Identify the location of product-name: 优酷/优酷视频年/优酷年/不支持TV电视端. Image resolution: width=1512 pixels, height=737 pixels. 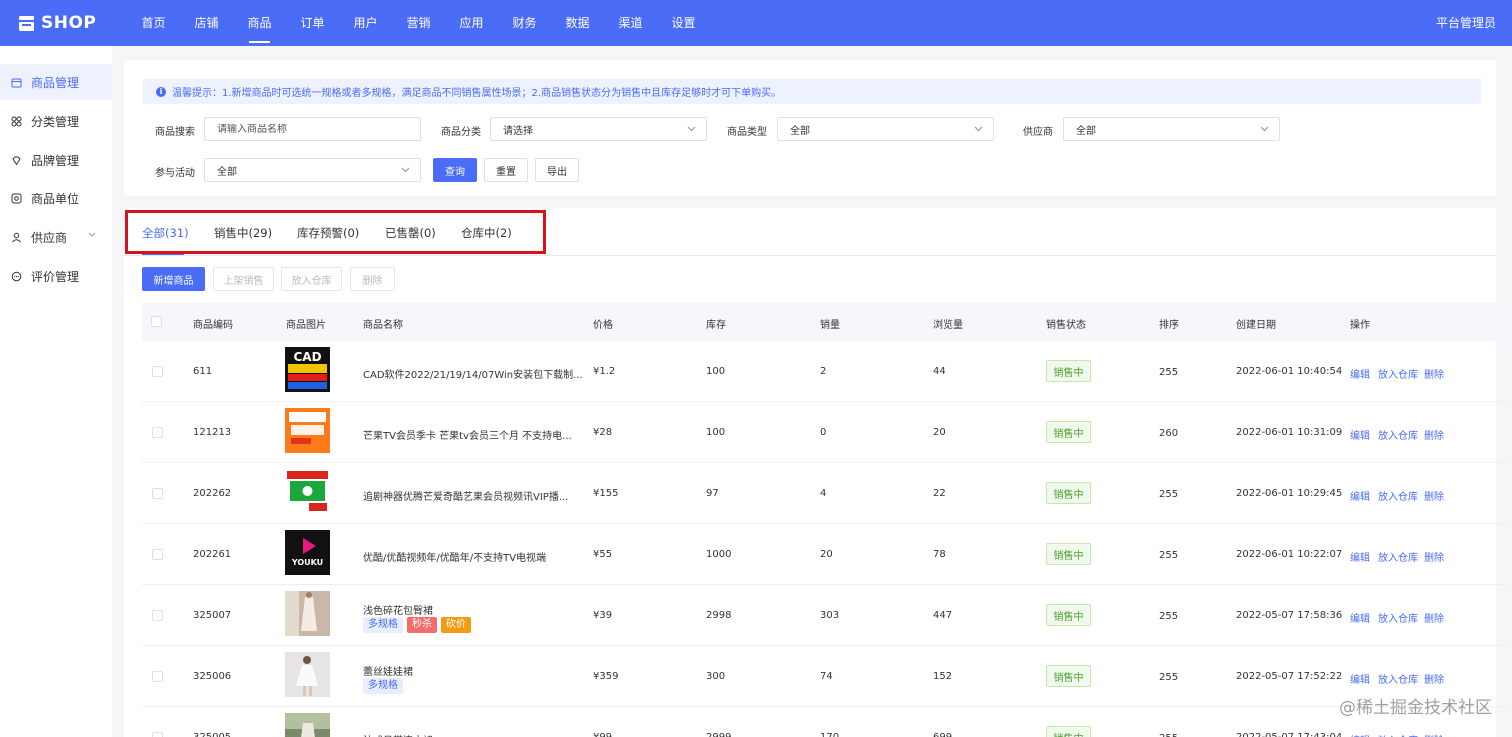
(454, 556).